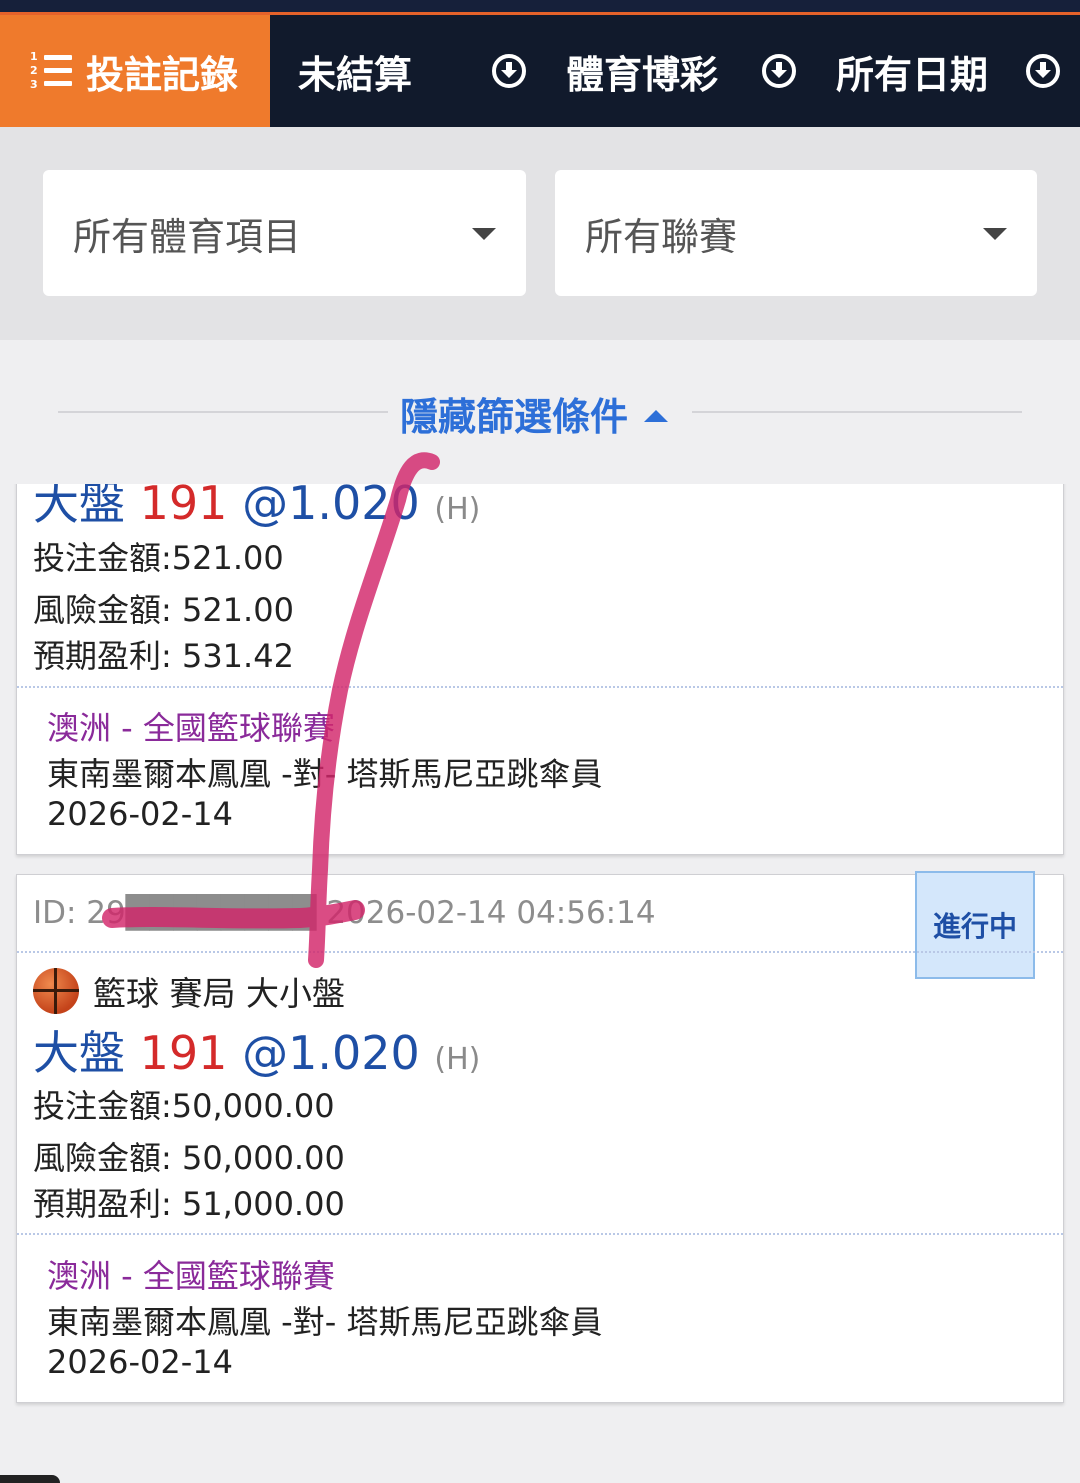 Image resolution: width=1080 pixels, height=1483 pixels. I want to click on tab-bet-records: 1 2 3 投註記錄, so click(135, 71).